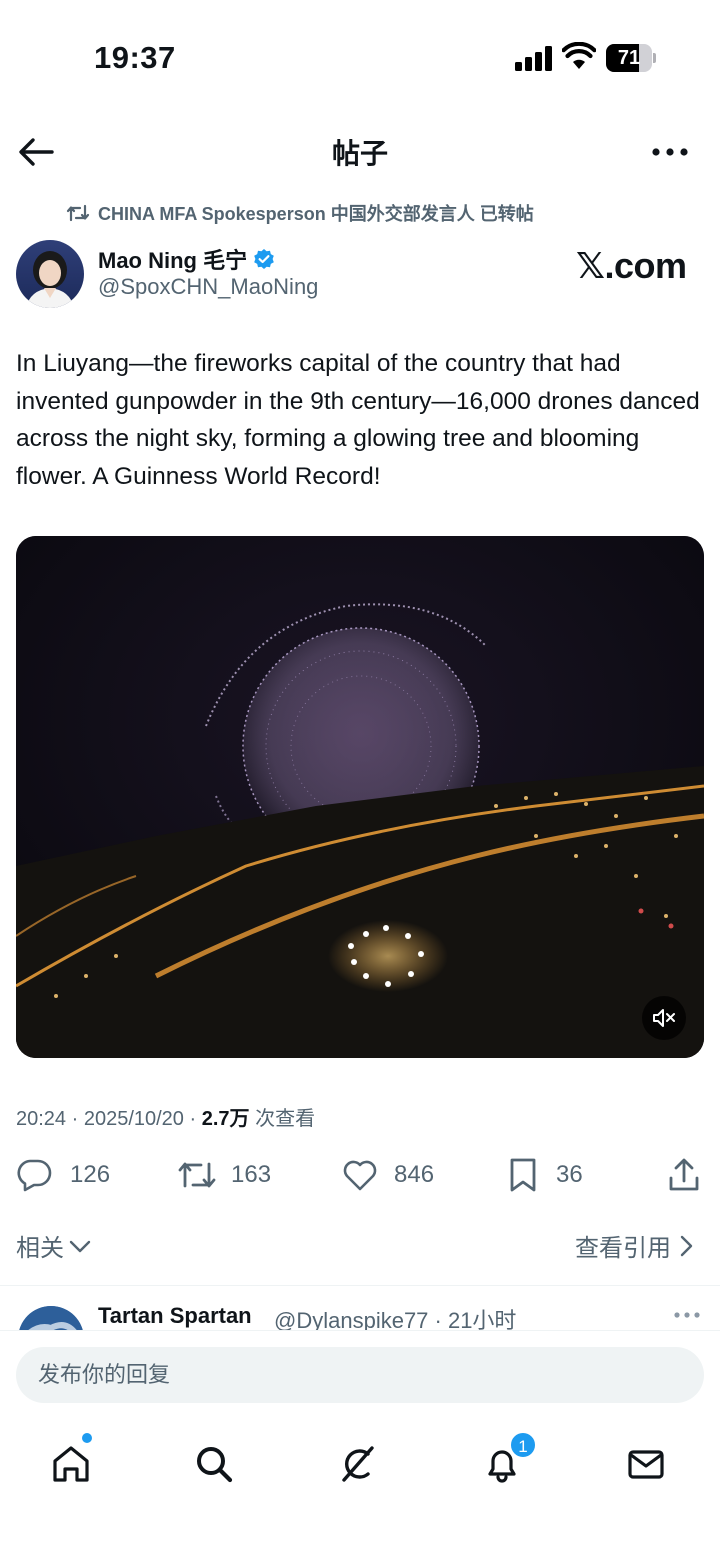  What do you see at coordinates (50, 274) in the screenshot?
I see `avatar` at bounding box center [50, 274].